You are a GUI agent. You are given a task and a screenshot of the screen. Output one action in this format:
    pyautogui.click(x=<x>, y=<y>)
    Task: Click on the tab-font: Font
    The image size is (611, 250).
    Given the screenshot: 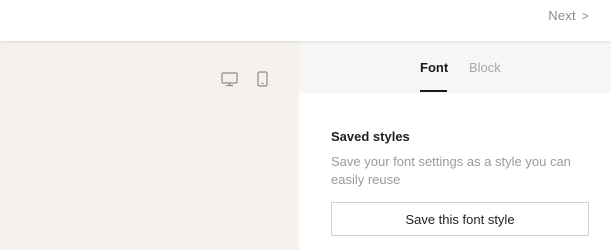 What is the action you would take?
    pyautogui.click(x=434, y=67)
    